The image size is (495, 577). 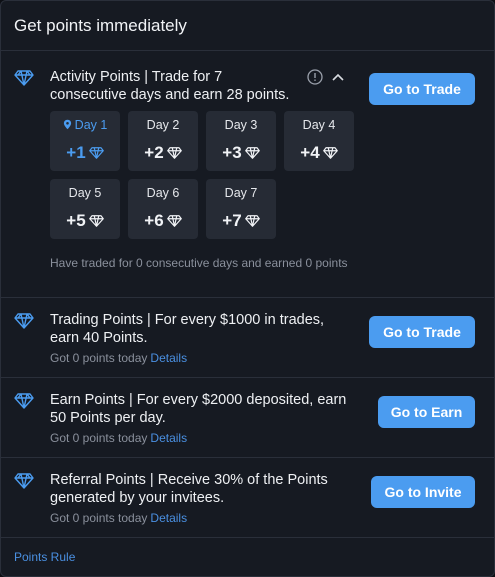 What do you see at coordinates (426, 412) in the screenshot?
I see `go-to-earn-button: Go to Earn` at bounding box center [426, 412].